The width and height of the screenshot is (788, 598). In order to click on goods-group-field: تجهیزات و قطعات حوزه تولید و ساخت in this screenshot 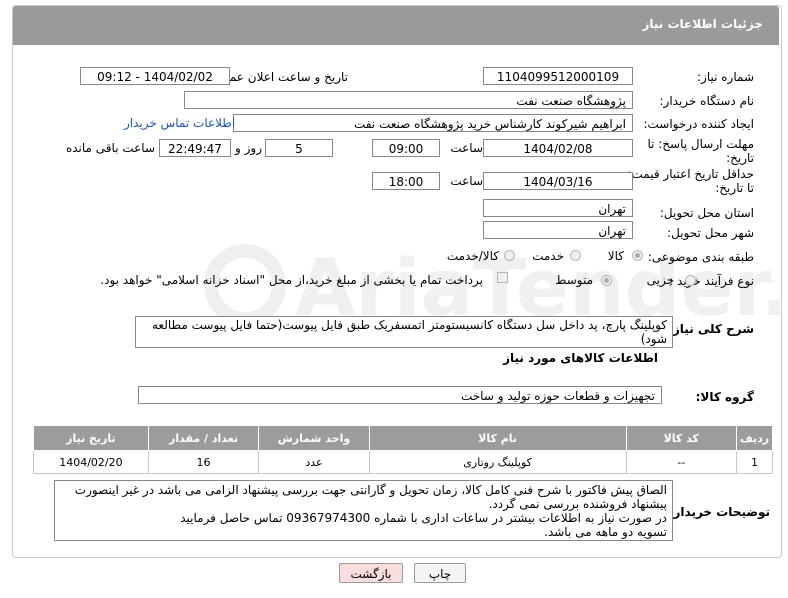, I will do `click(400, 395)`.